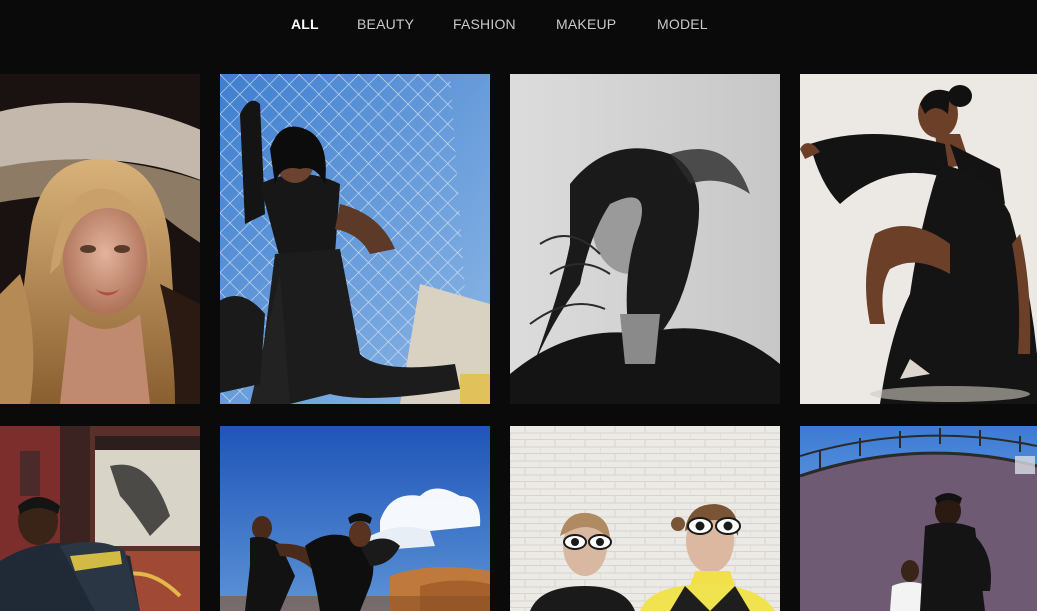 Image resolution: width=1037 pixels, height=611 pixels. I want to click on two-men-by-purple-tank-image, so click(918, 518).